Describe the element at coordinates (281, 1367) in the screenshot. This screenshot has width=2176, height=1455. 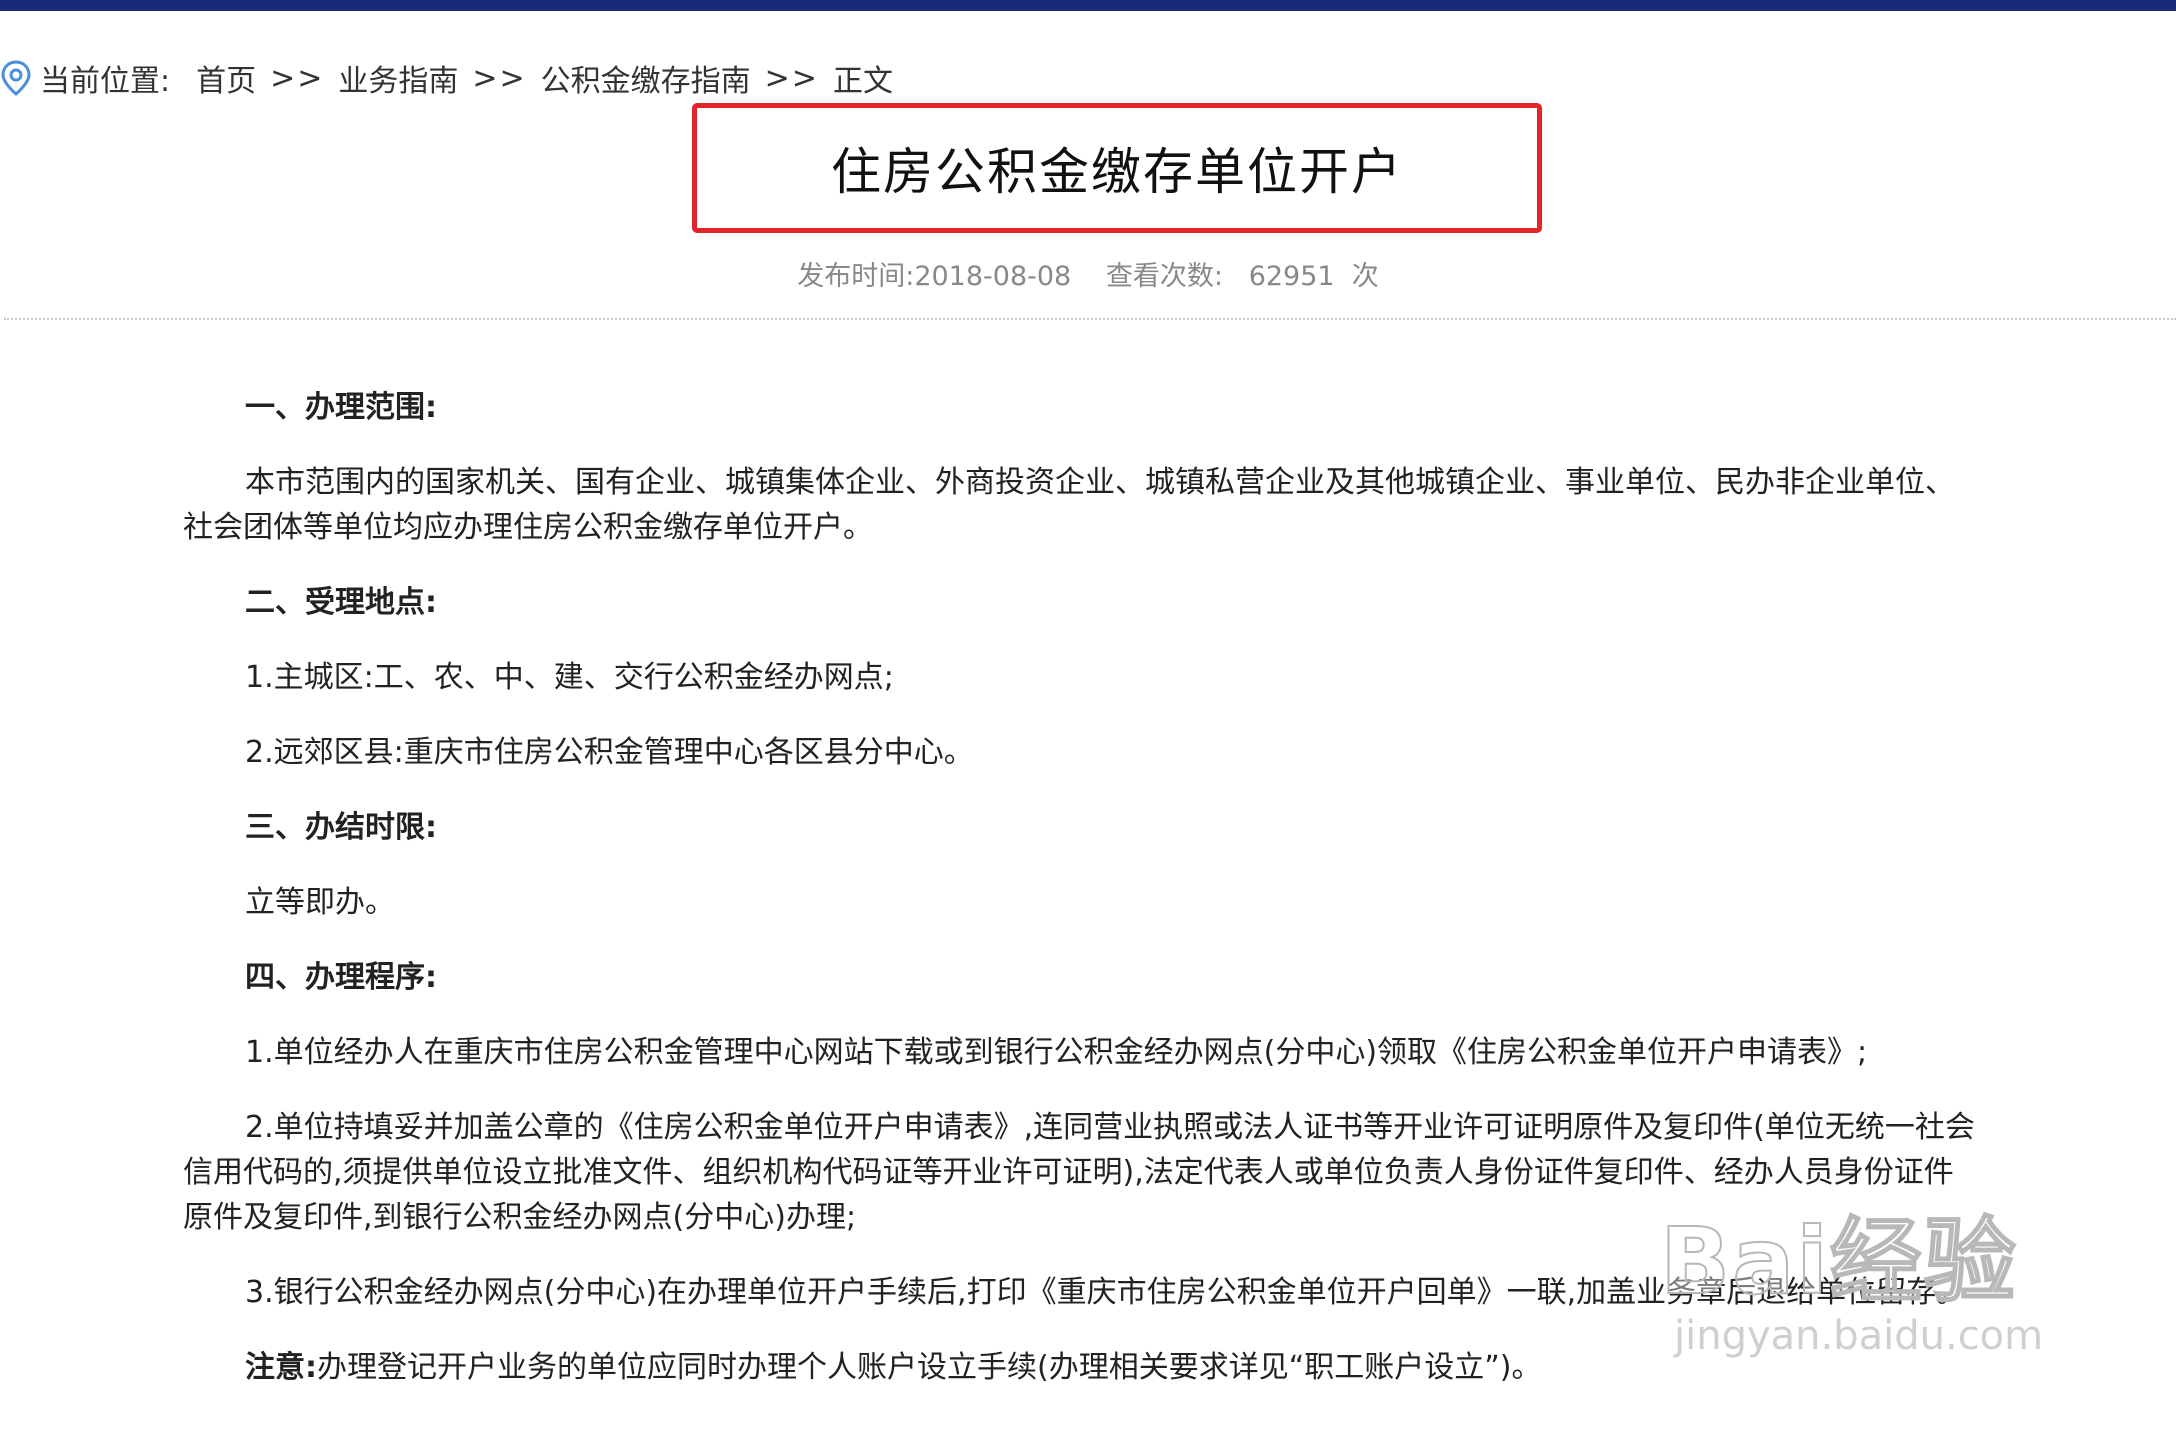
I see `note-label: 注意:` at that location.